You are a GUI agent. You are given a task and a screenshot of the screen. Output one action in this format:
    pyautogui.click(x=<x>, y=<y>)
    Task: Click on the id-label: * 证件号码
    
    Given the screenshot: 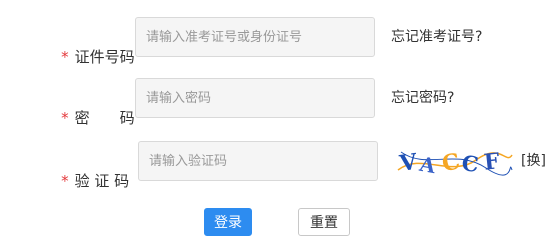 What is the action you would take?
    pyautogui.click(x=88, y=57)
    